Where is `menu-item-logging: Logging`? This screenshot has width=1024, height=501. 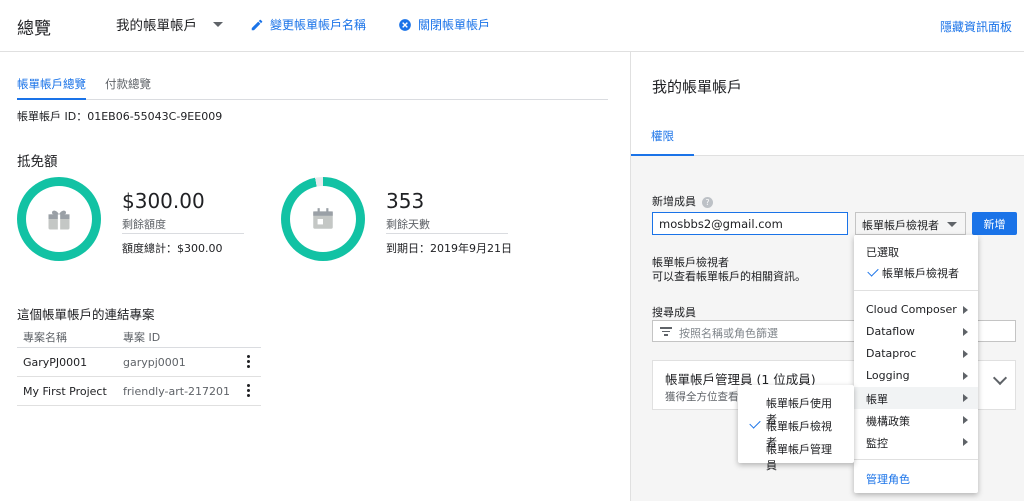 menu-item-logging: Logging is located at coordinates (916, 376).